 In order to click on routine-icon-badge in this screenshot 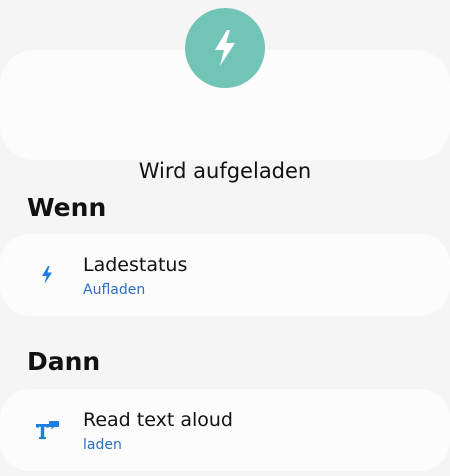, I will do `click(225, 48)`.